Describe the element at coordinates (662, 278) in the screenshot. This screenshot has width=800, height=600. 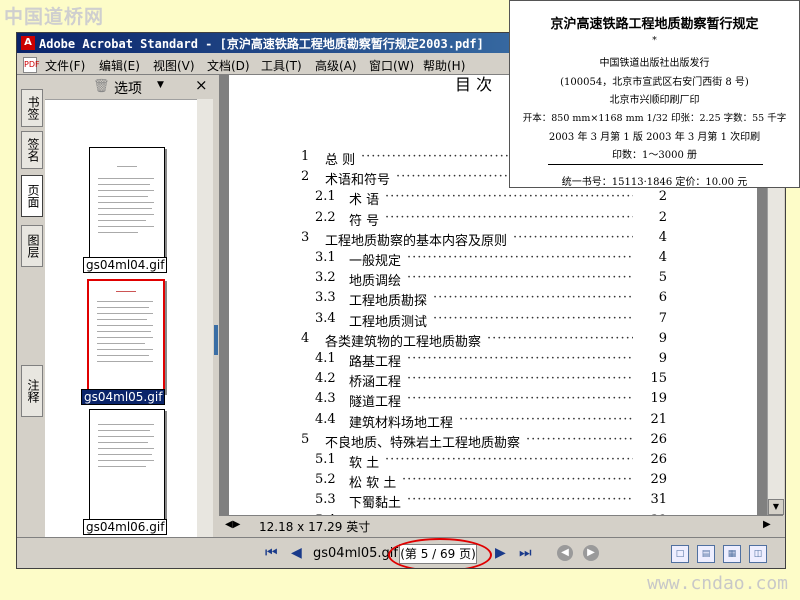
I see `toc-page: 5` at that location.